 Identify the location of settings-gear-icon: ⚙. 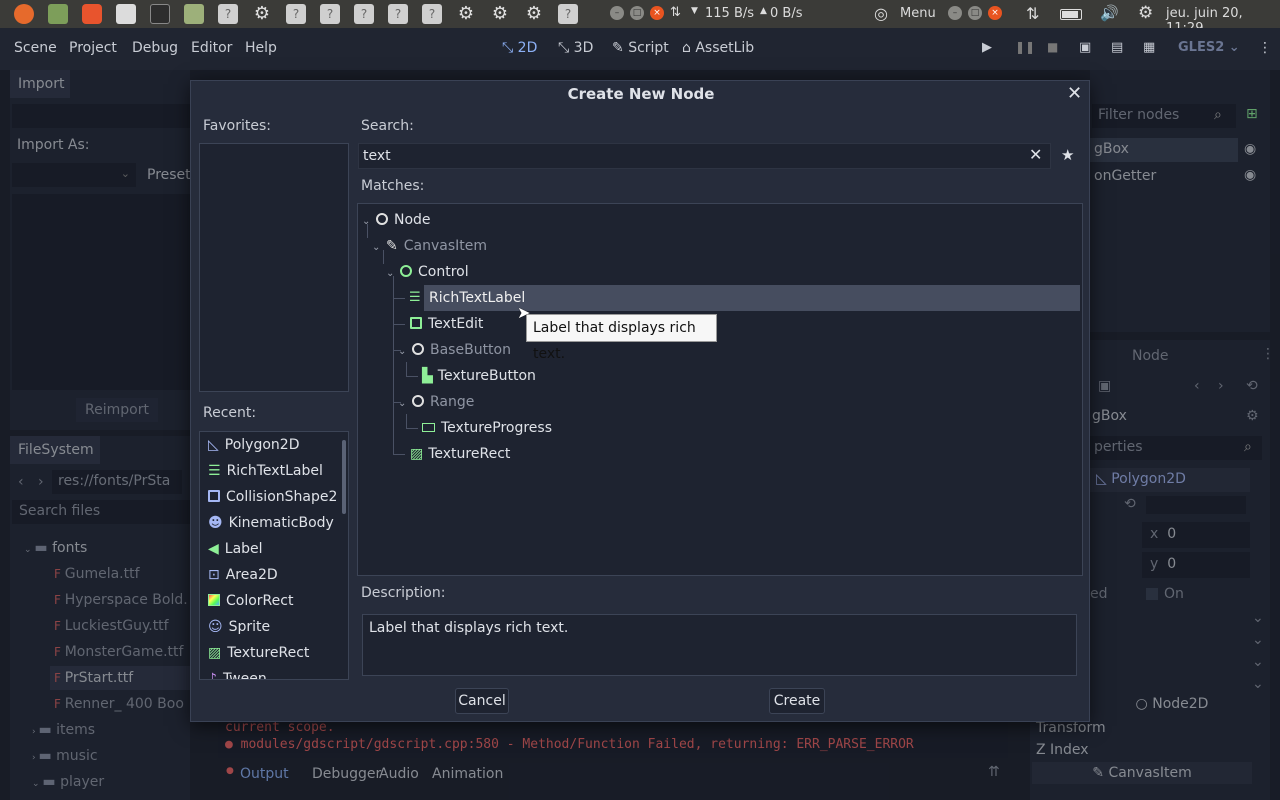
(1145, 13).